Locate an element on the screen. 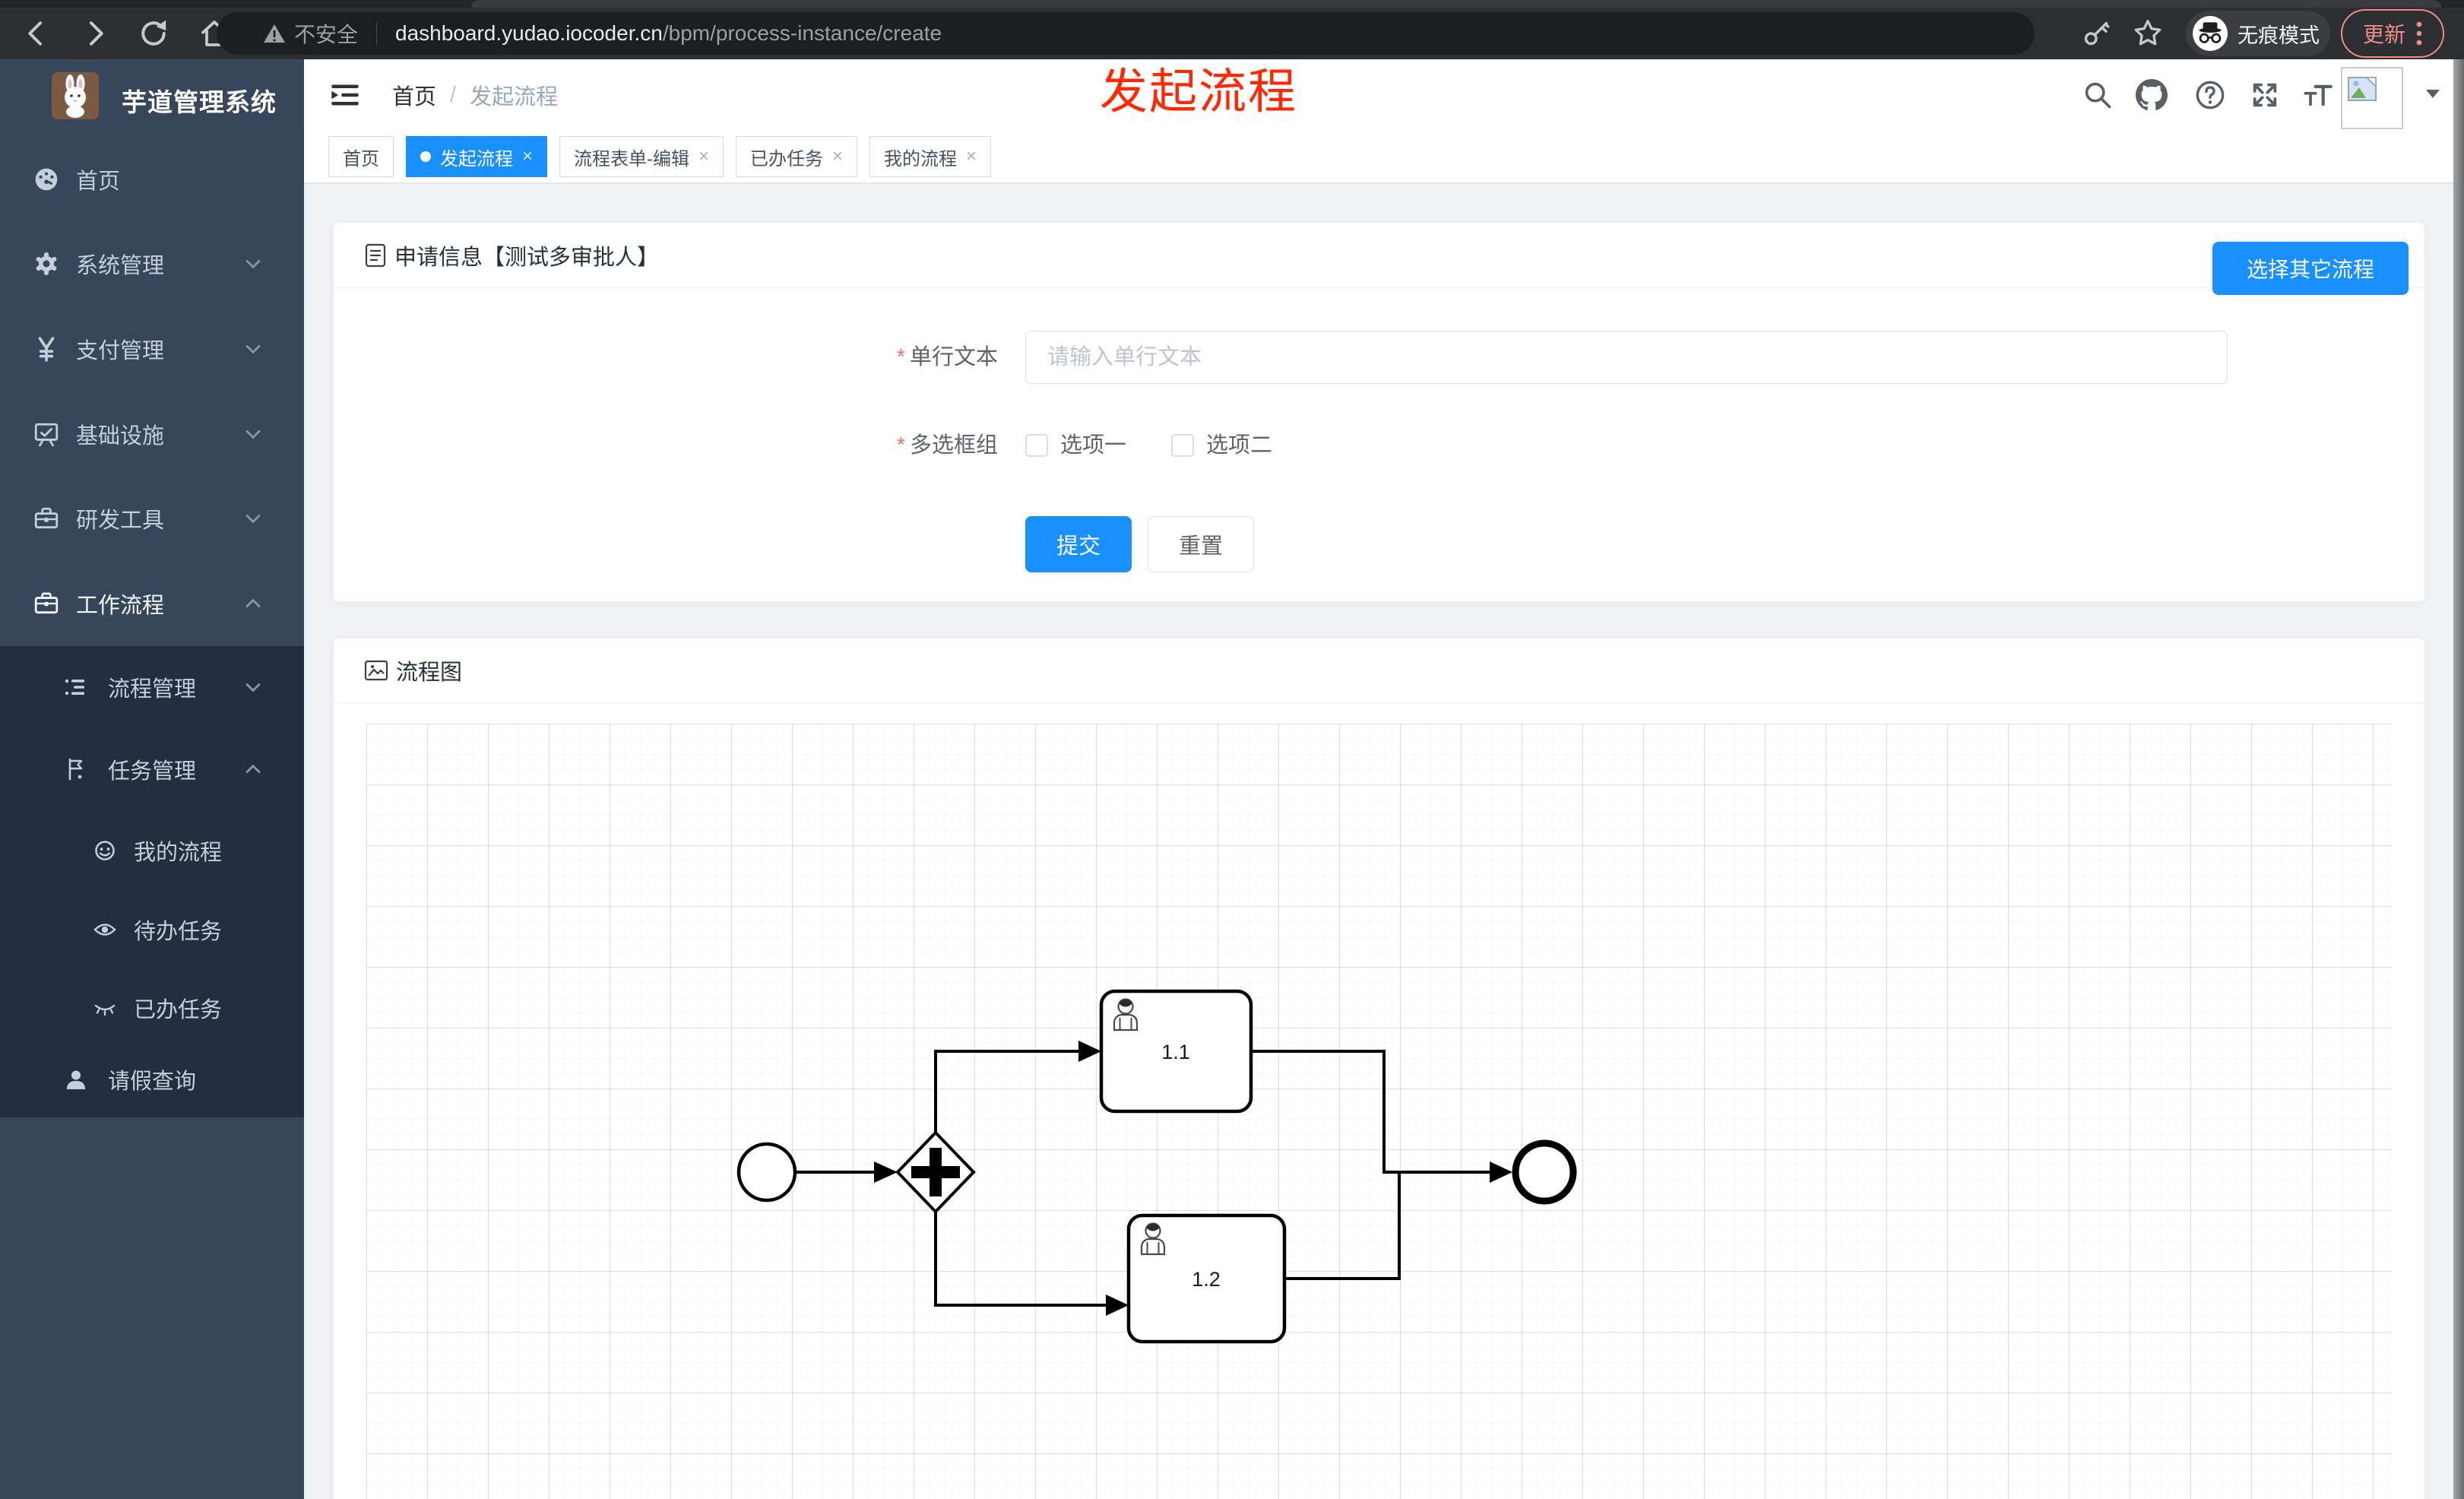  sidebar-logo-row: 芋道管理系统 is located at coordinates (152, 101).